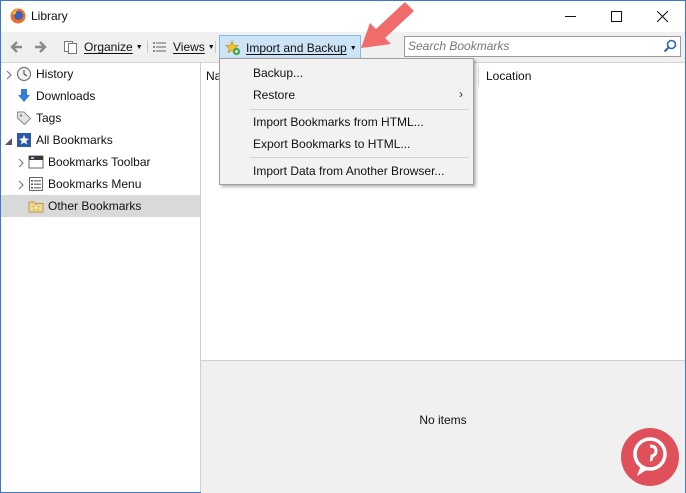  Describe the element at coordinates (66, 96) in the screenshot. I see `sidebar-item-label: Downloads` at that location.